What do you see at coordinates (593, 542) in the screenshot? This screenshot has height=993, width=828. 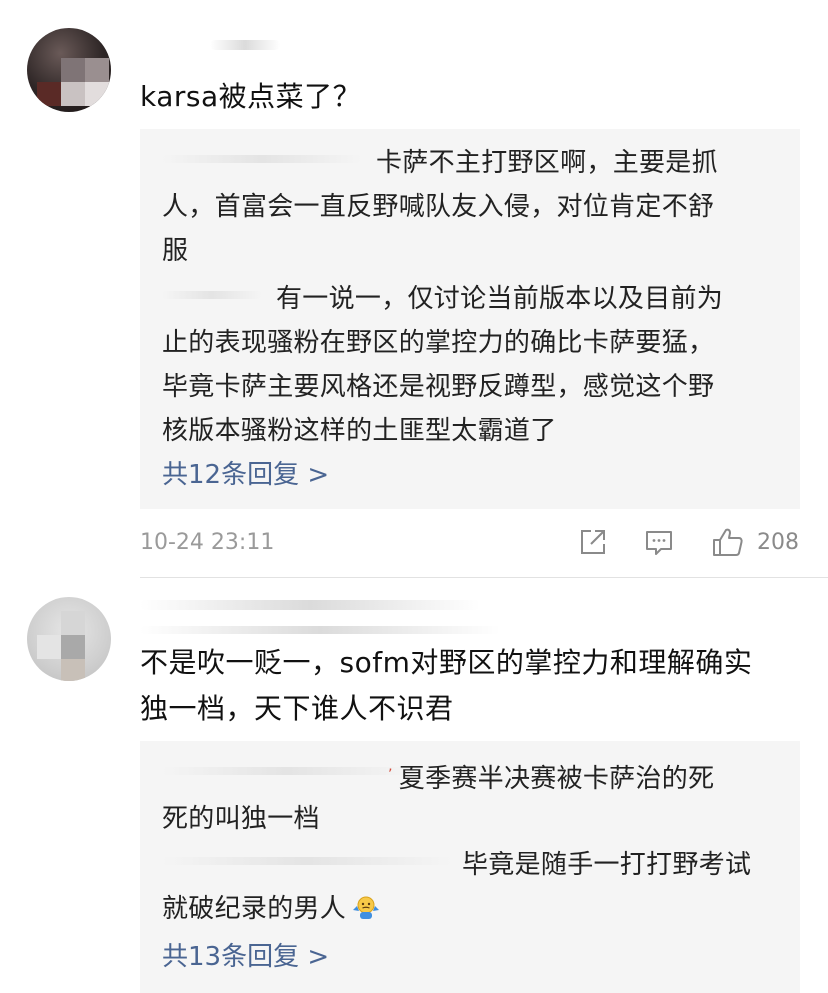 I see `share-icon` at bounding box center [593, 542].